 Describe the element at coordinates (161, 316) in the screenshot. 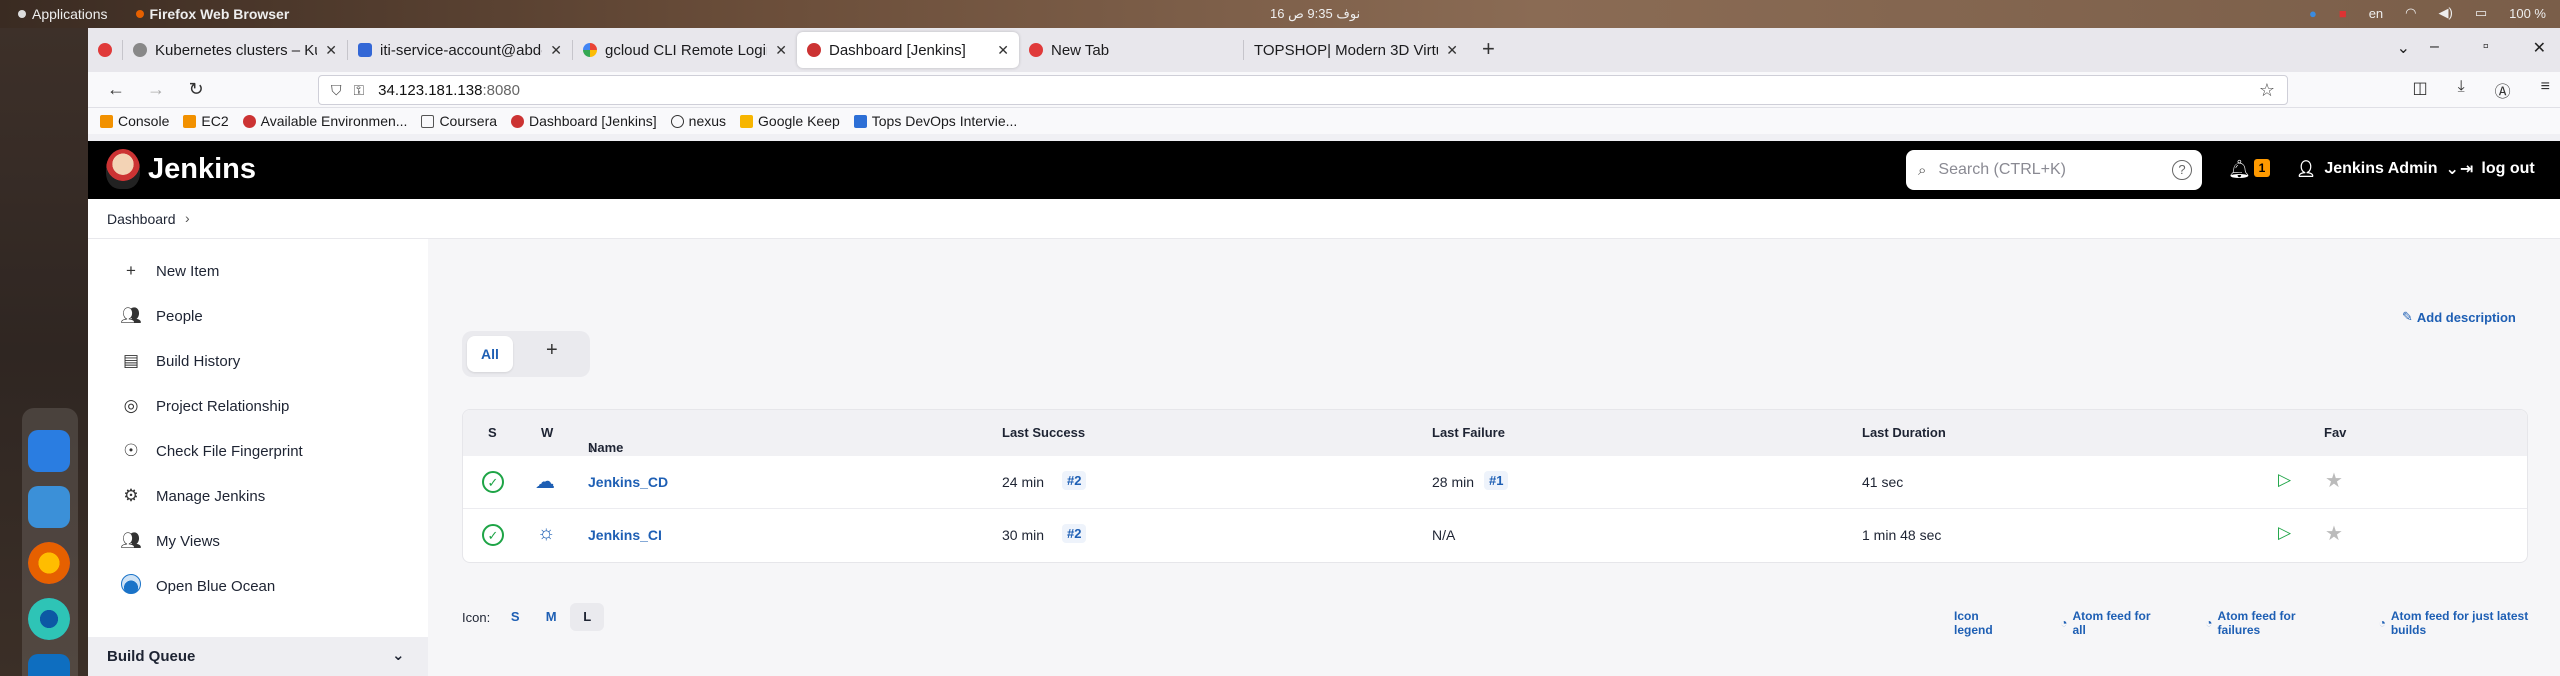

I see `sidebar-item-people: 👥︎ People` at that location.